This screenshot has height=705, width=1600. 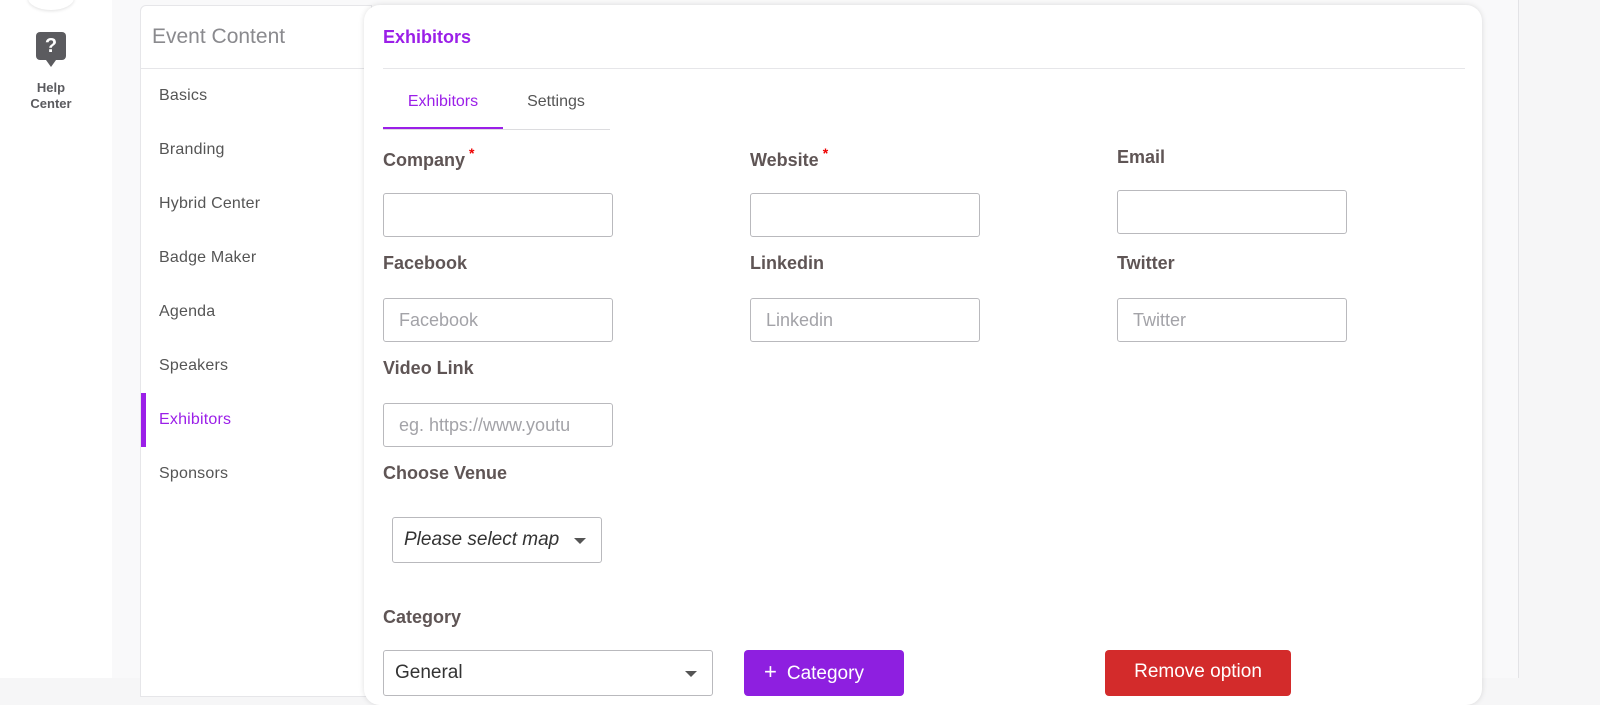 What do you see at coordinates (427, 37) in the screenshot?
I see `card-title: Exhibitors` at bounding box center [427, 37].